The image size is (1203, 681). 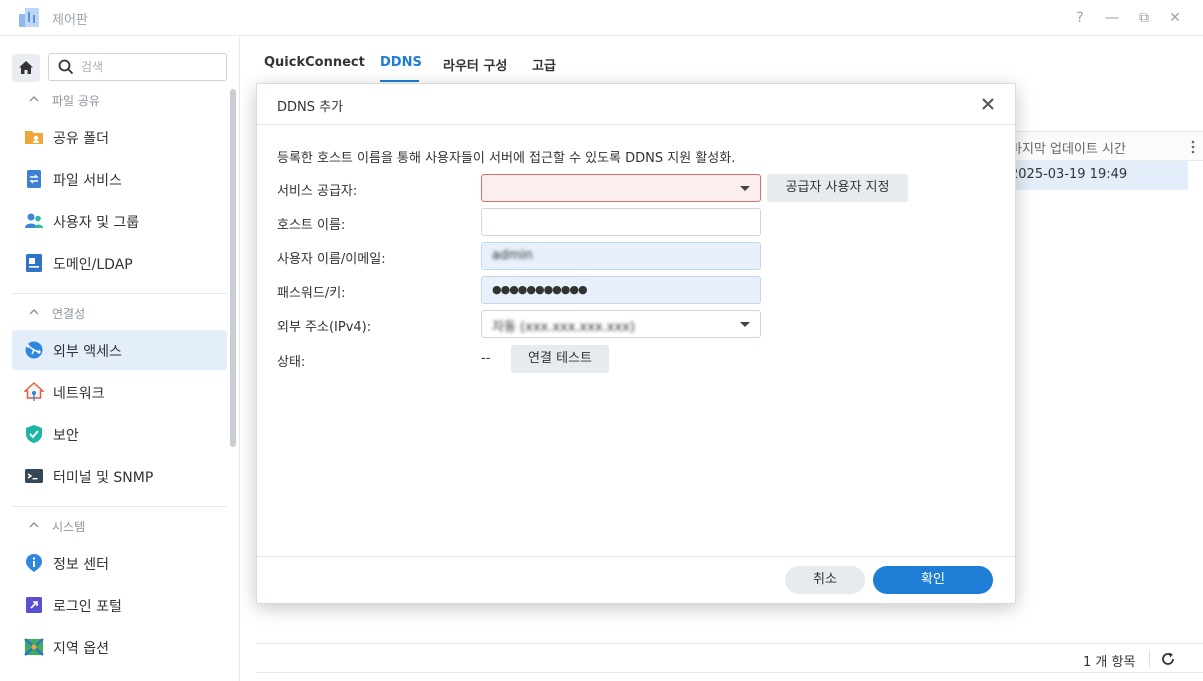 I want to click on search-input, so click(x=151, y=67).